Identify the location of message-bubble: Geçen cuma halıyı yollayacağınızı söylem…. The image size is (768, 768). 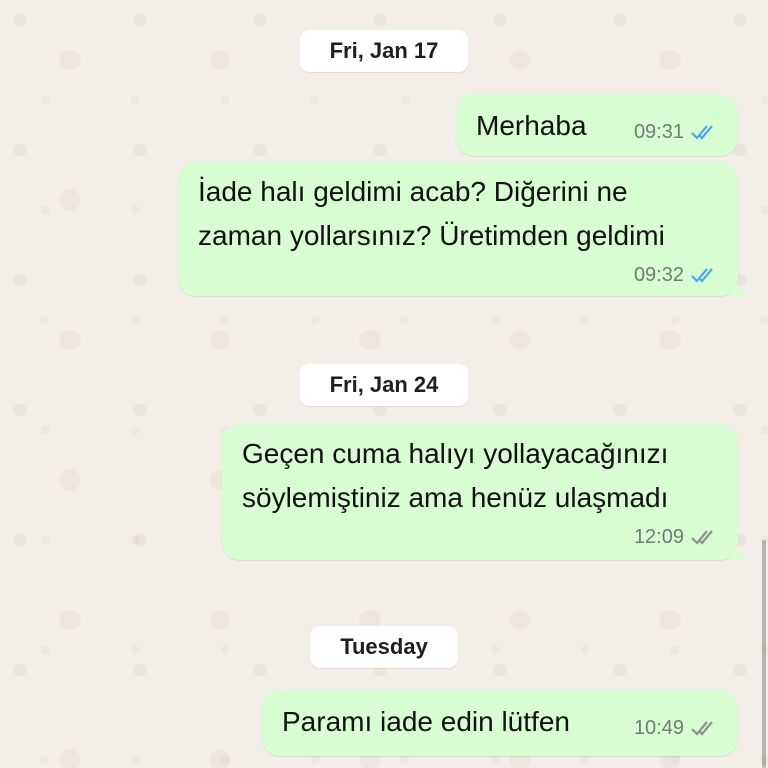
(485, 492).